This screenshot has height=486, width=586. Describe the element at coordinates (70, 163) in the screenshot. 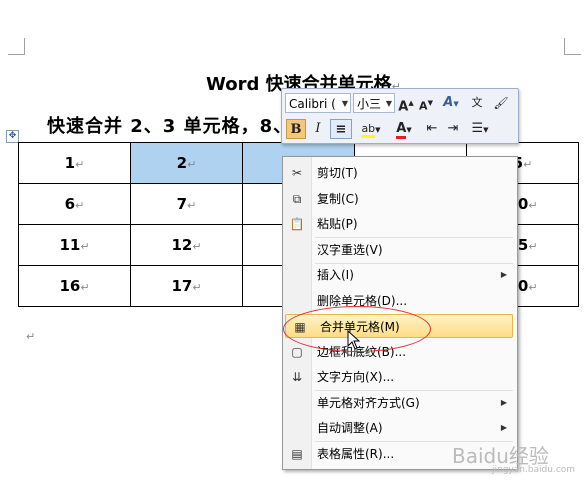

I see `cell-value: 1` at that location.